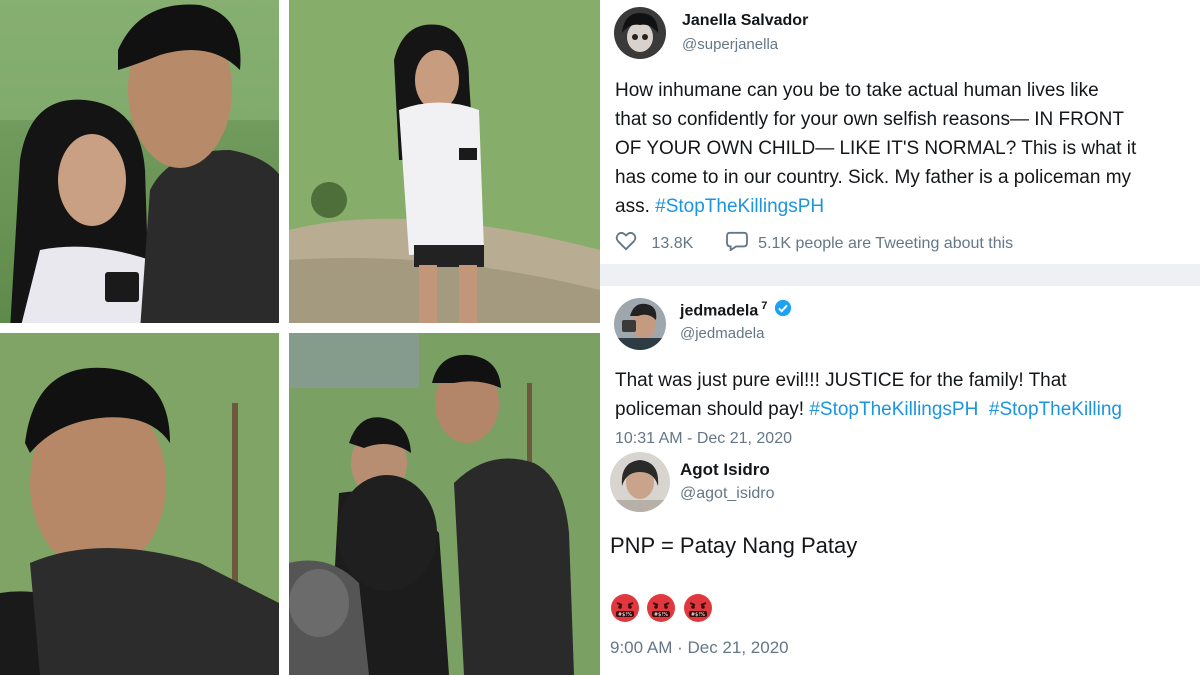  Describe the element at coordinates (764, 306) in the screenshot. I see `tweet-jedmadela-superscript: 7` at that location.